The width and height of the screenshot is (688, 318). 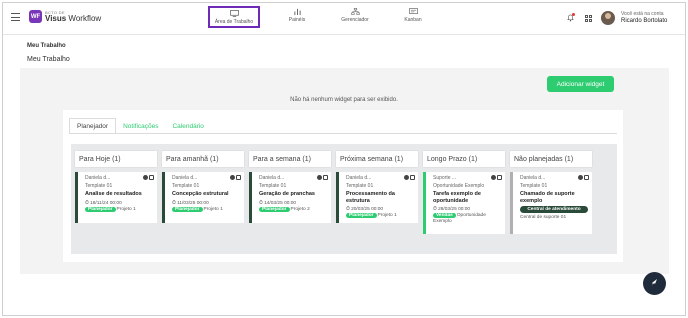 I want to click on bar-chart-icon, so click(x=297, y=11).